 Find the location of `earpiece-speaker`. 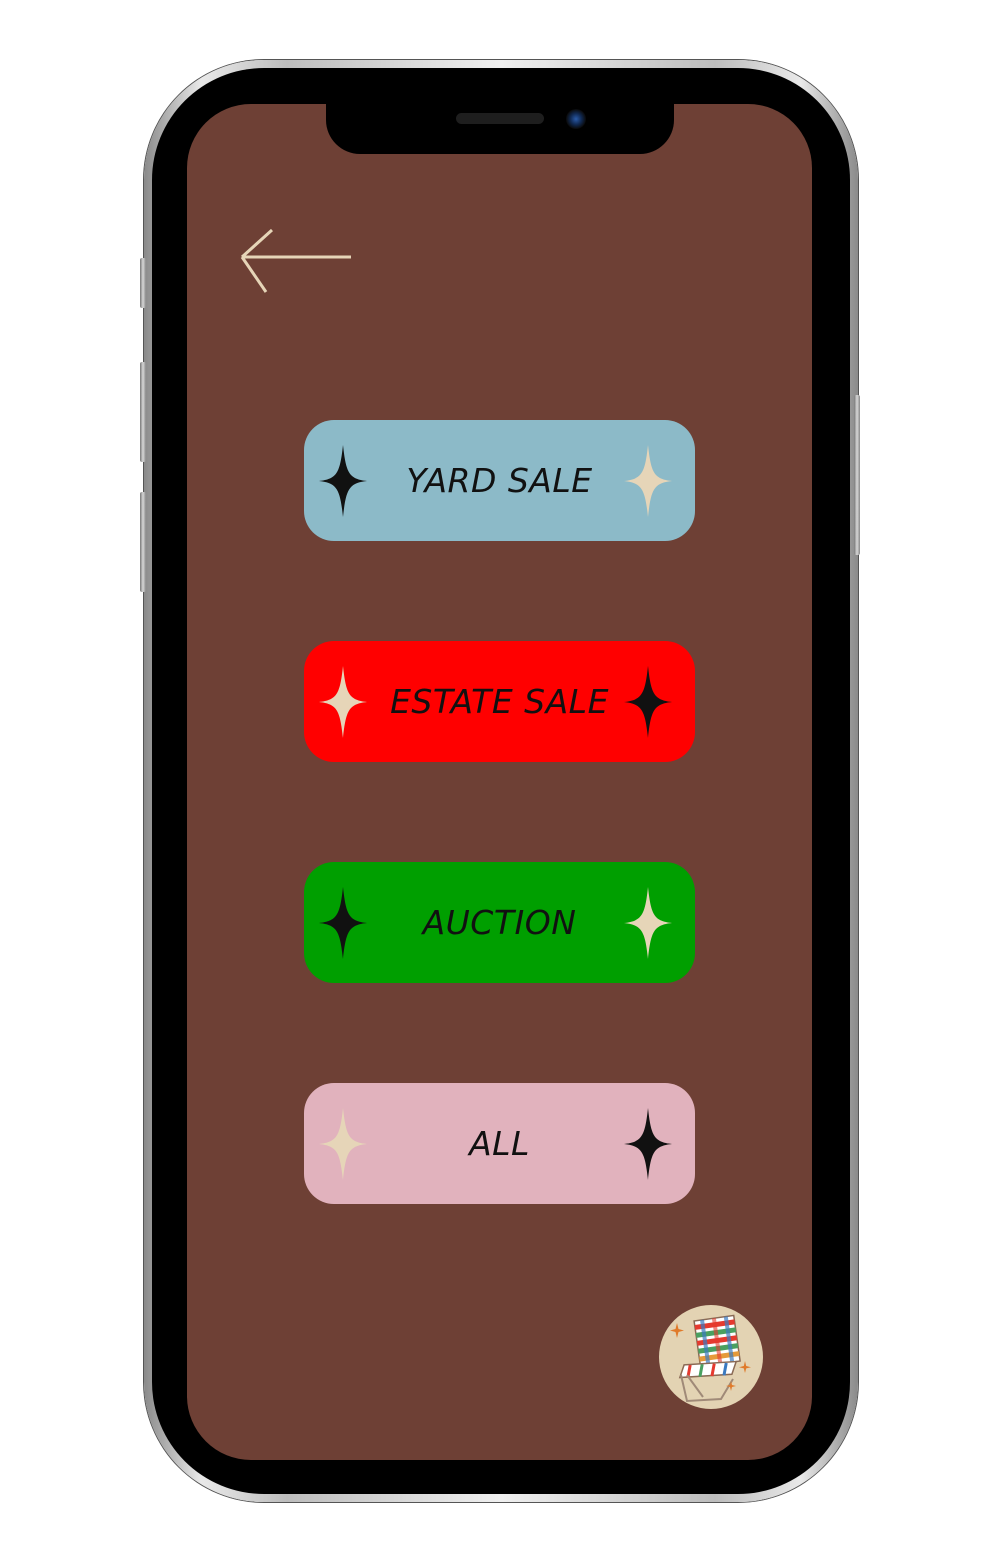

earpiece-speaker is located at coordinates (500, 118).